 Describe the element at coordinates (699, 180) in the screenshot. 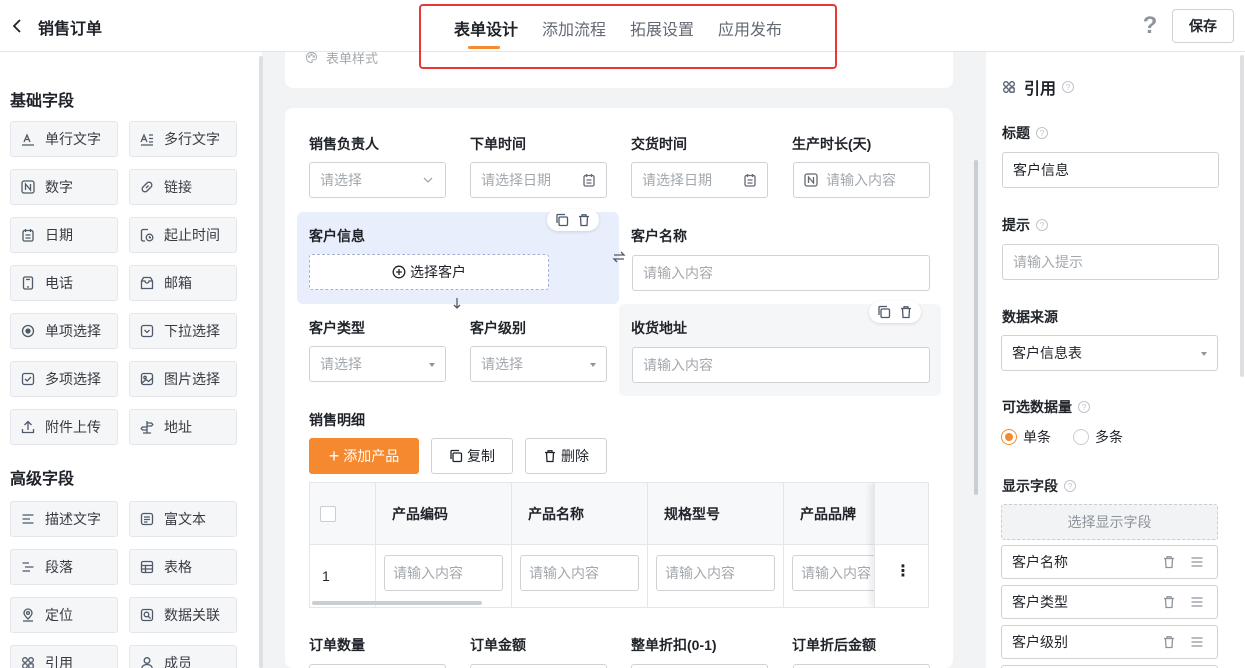

I see `delivery-time-picker: 请选择日期` at that location.